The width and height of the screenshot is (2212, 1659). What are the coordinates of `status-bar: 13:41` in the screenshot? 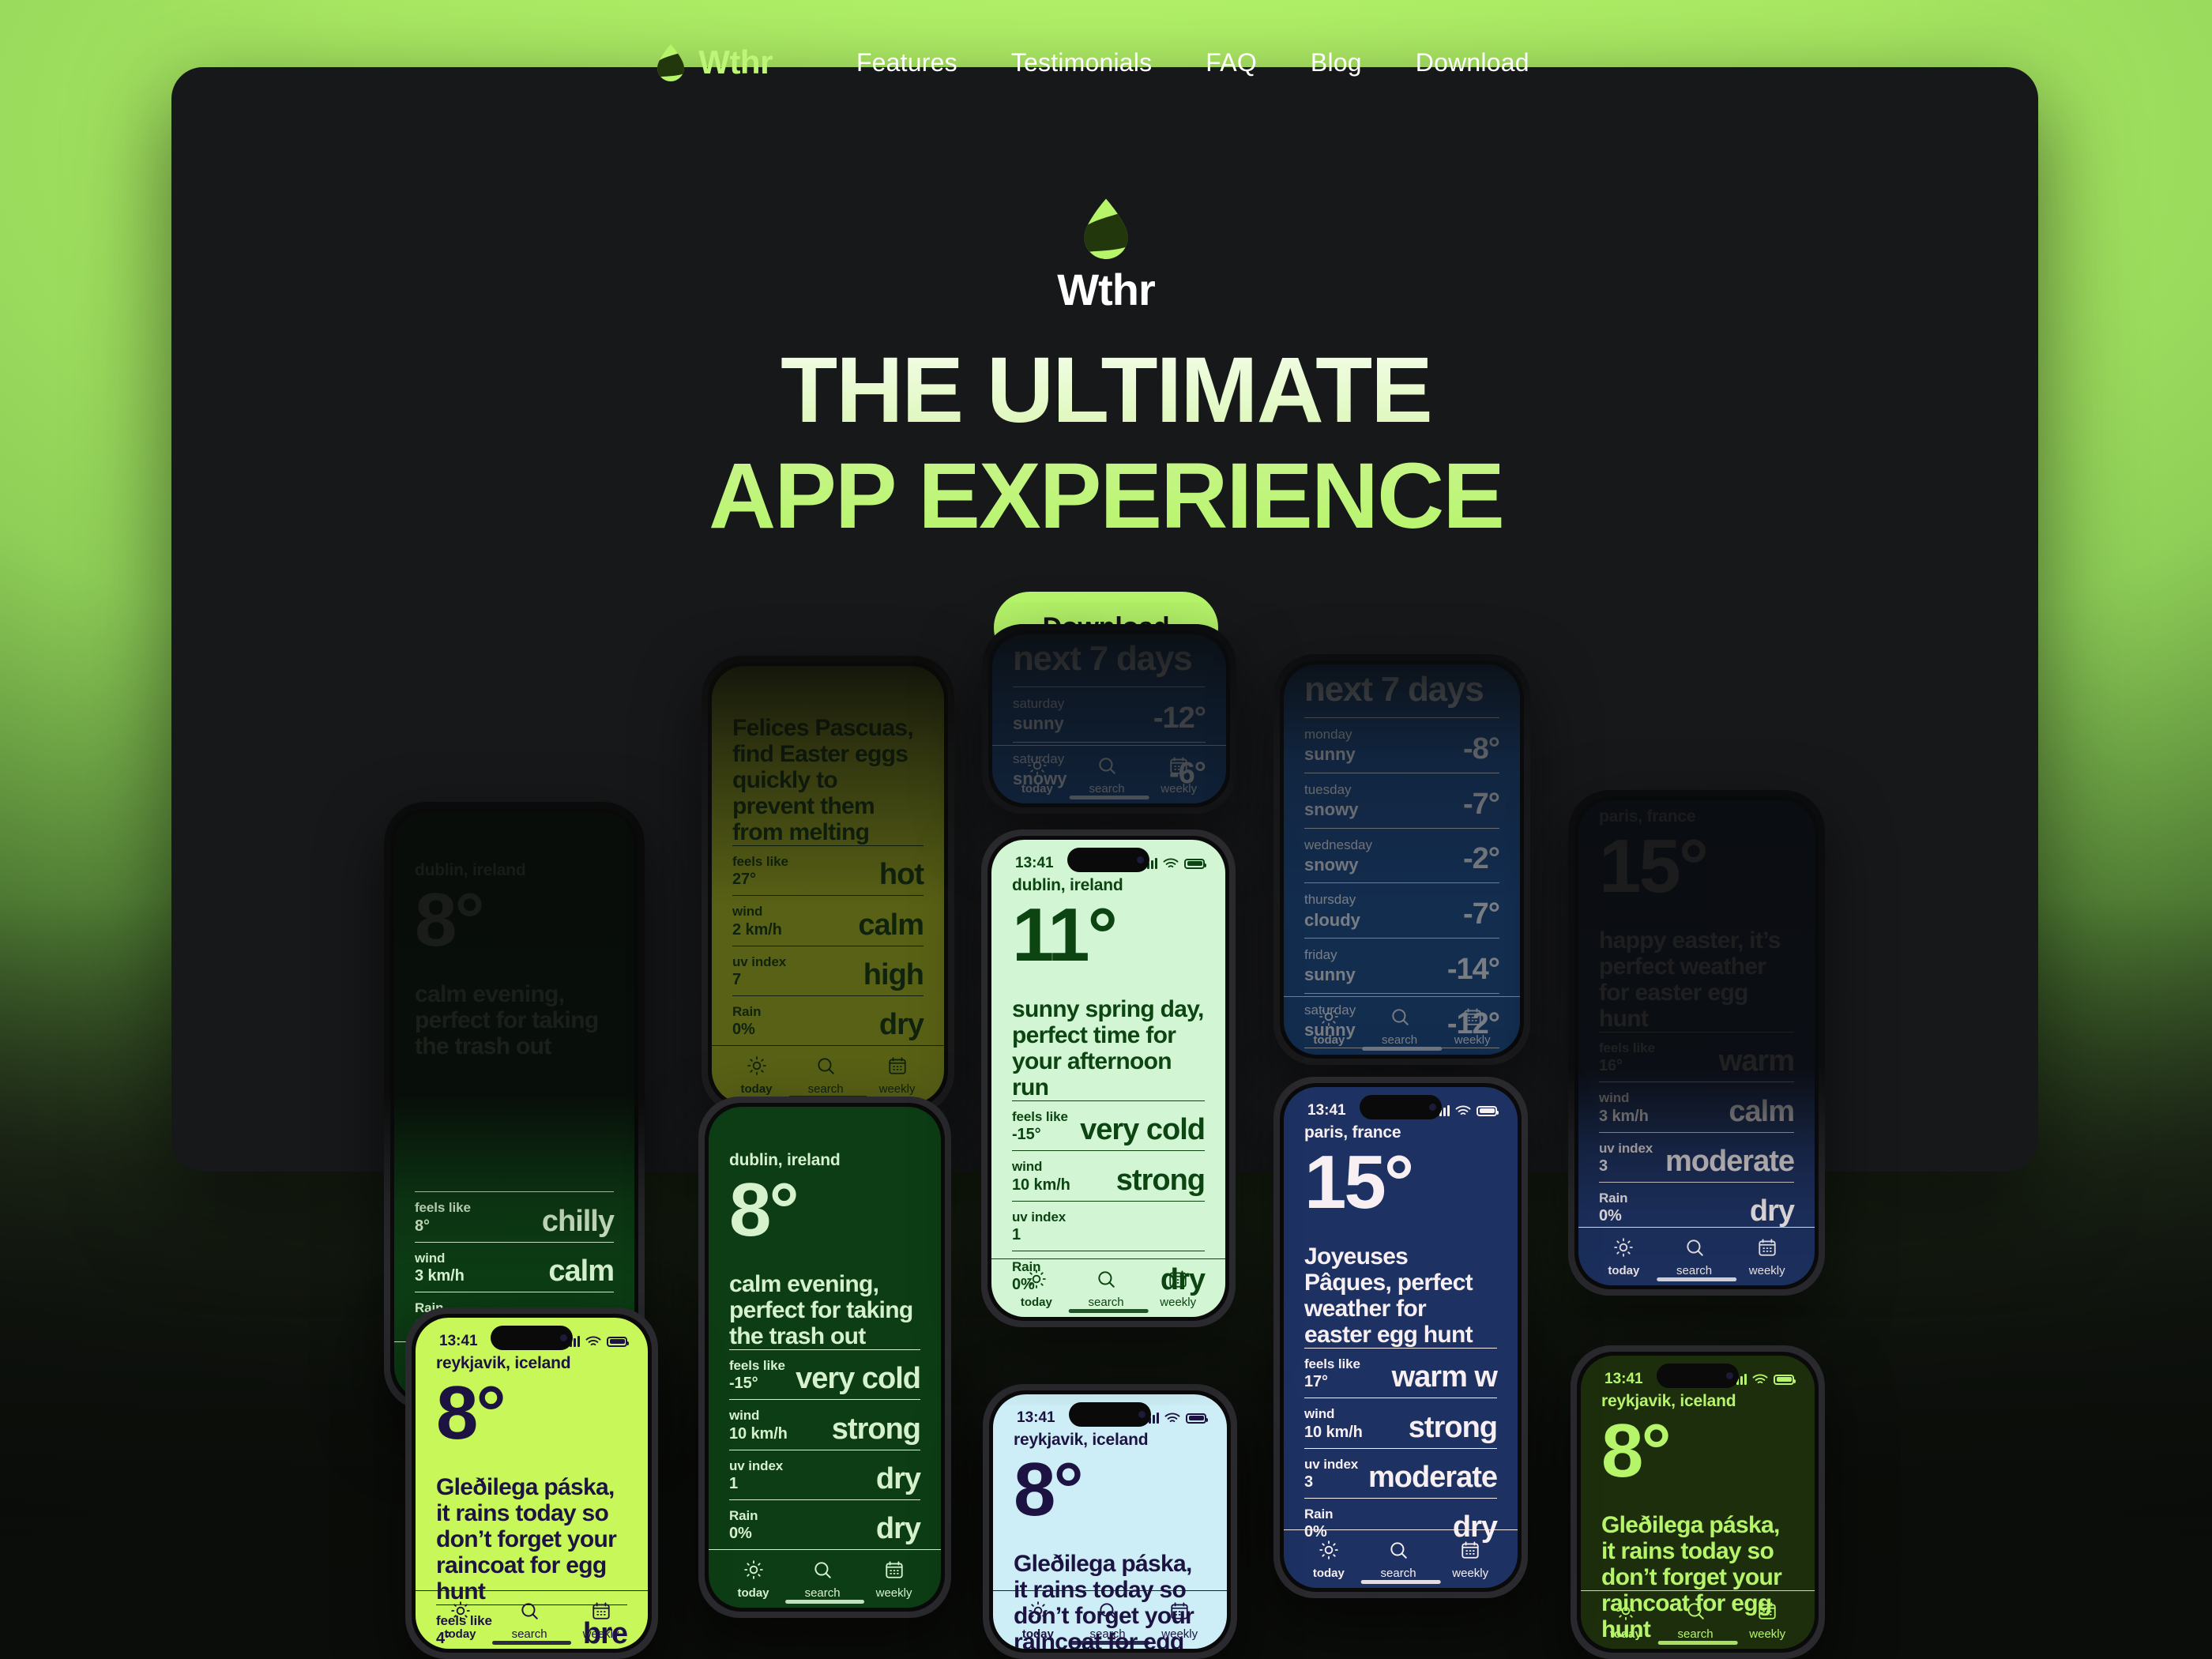 It's located at (532, 1336).